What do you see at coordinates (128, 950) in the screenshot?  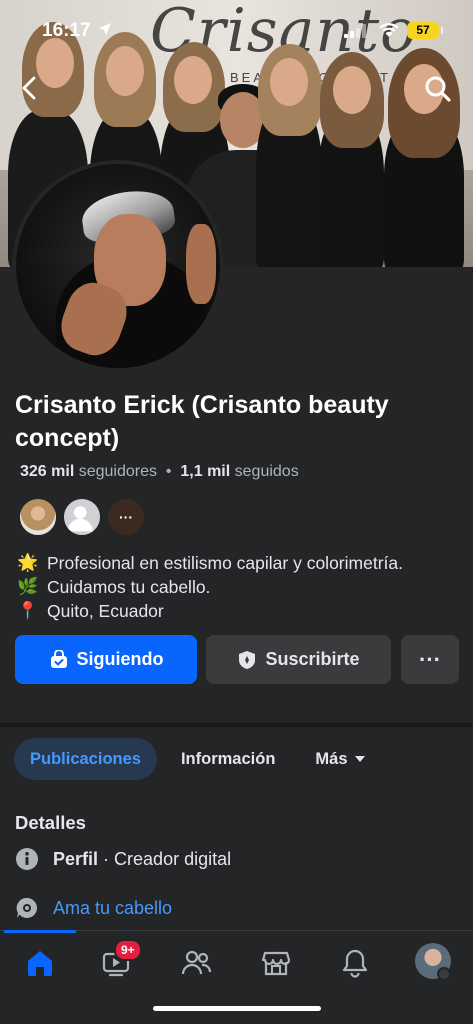 I see `video-notification-badge: 9+` at bounding box center [128, 950].